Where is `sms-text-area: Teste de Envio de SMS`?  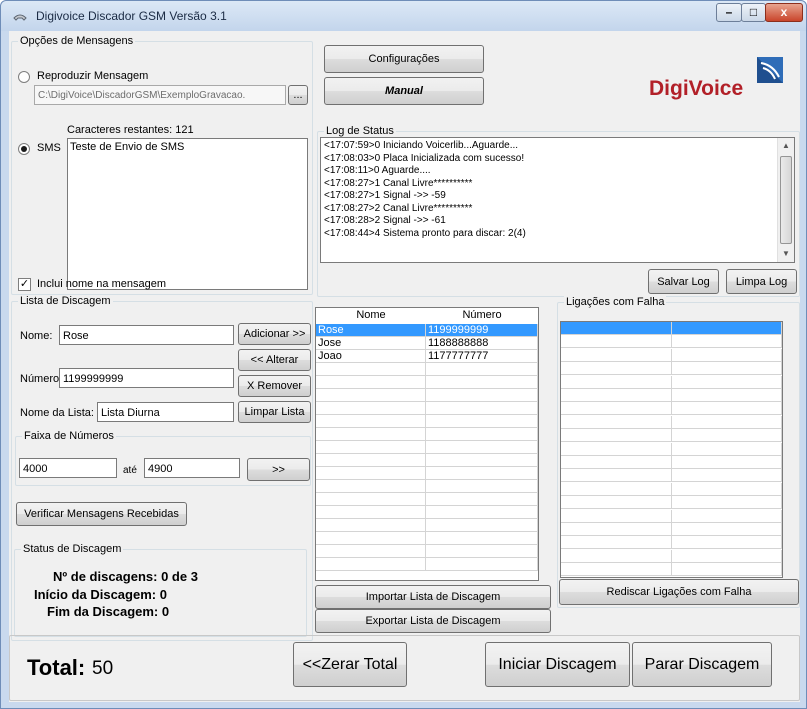
sms-text-area: Teste de Envio de SMS is located at coordinates (187, 214).